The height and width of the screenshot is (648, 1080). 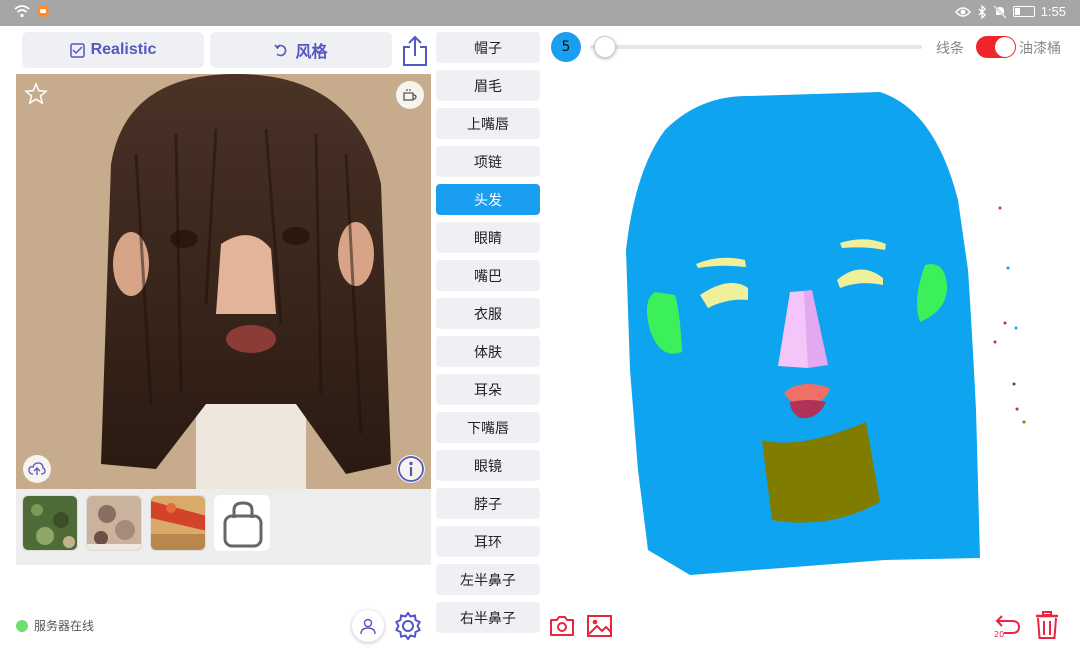 I want to click on part-item: 耳环, so click(x=488, y=541).